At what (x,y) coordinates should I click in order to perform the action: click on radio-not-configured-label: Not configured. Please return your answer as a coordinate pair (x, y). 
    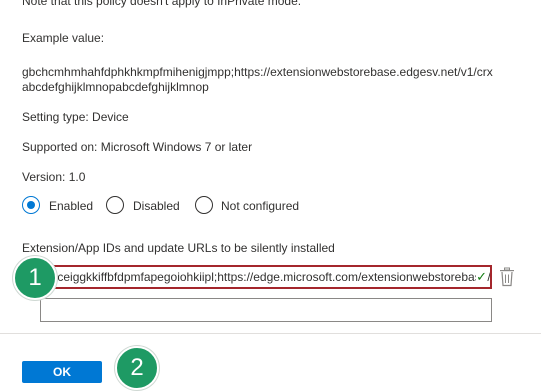
    Looking at the image, I should click on (260, 206).